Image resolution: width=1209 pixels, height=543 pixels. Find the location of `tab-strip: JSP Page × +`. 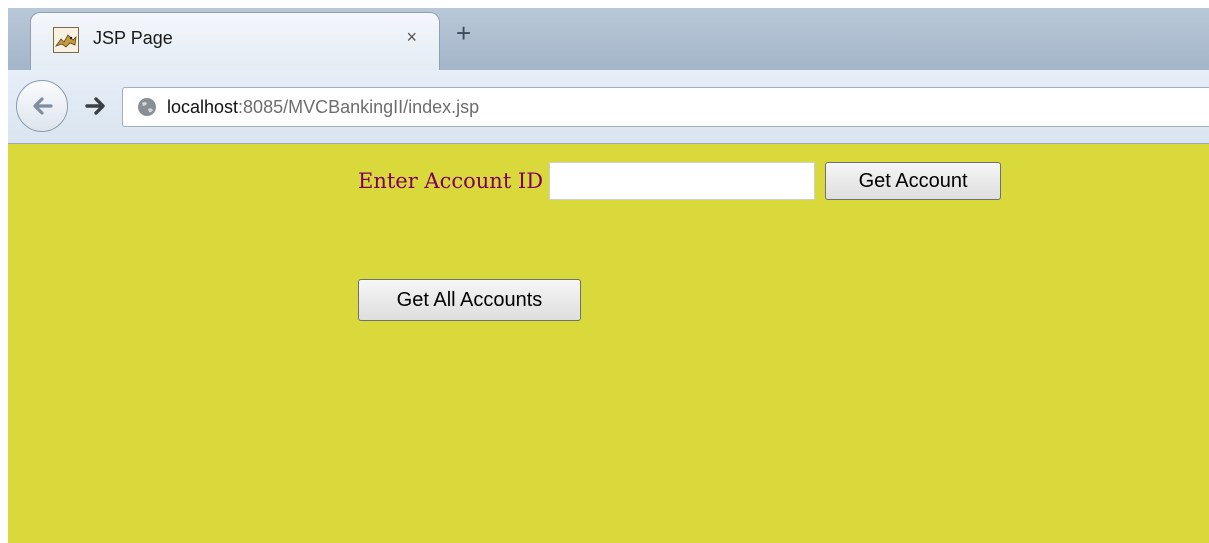

tab-strip: JSP Page × + is located at coordinates (608, 40).